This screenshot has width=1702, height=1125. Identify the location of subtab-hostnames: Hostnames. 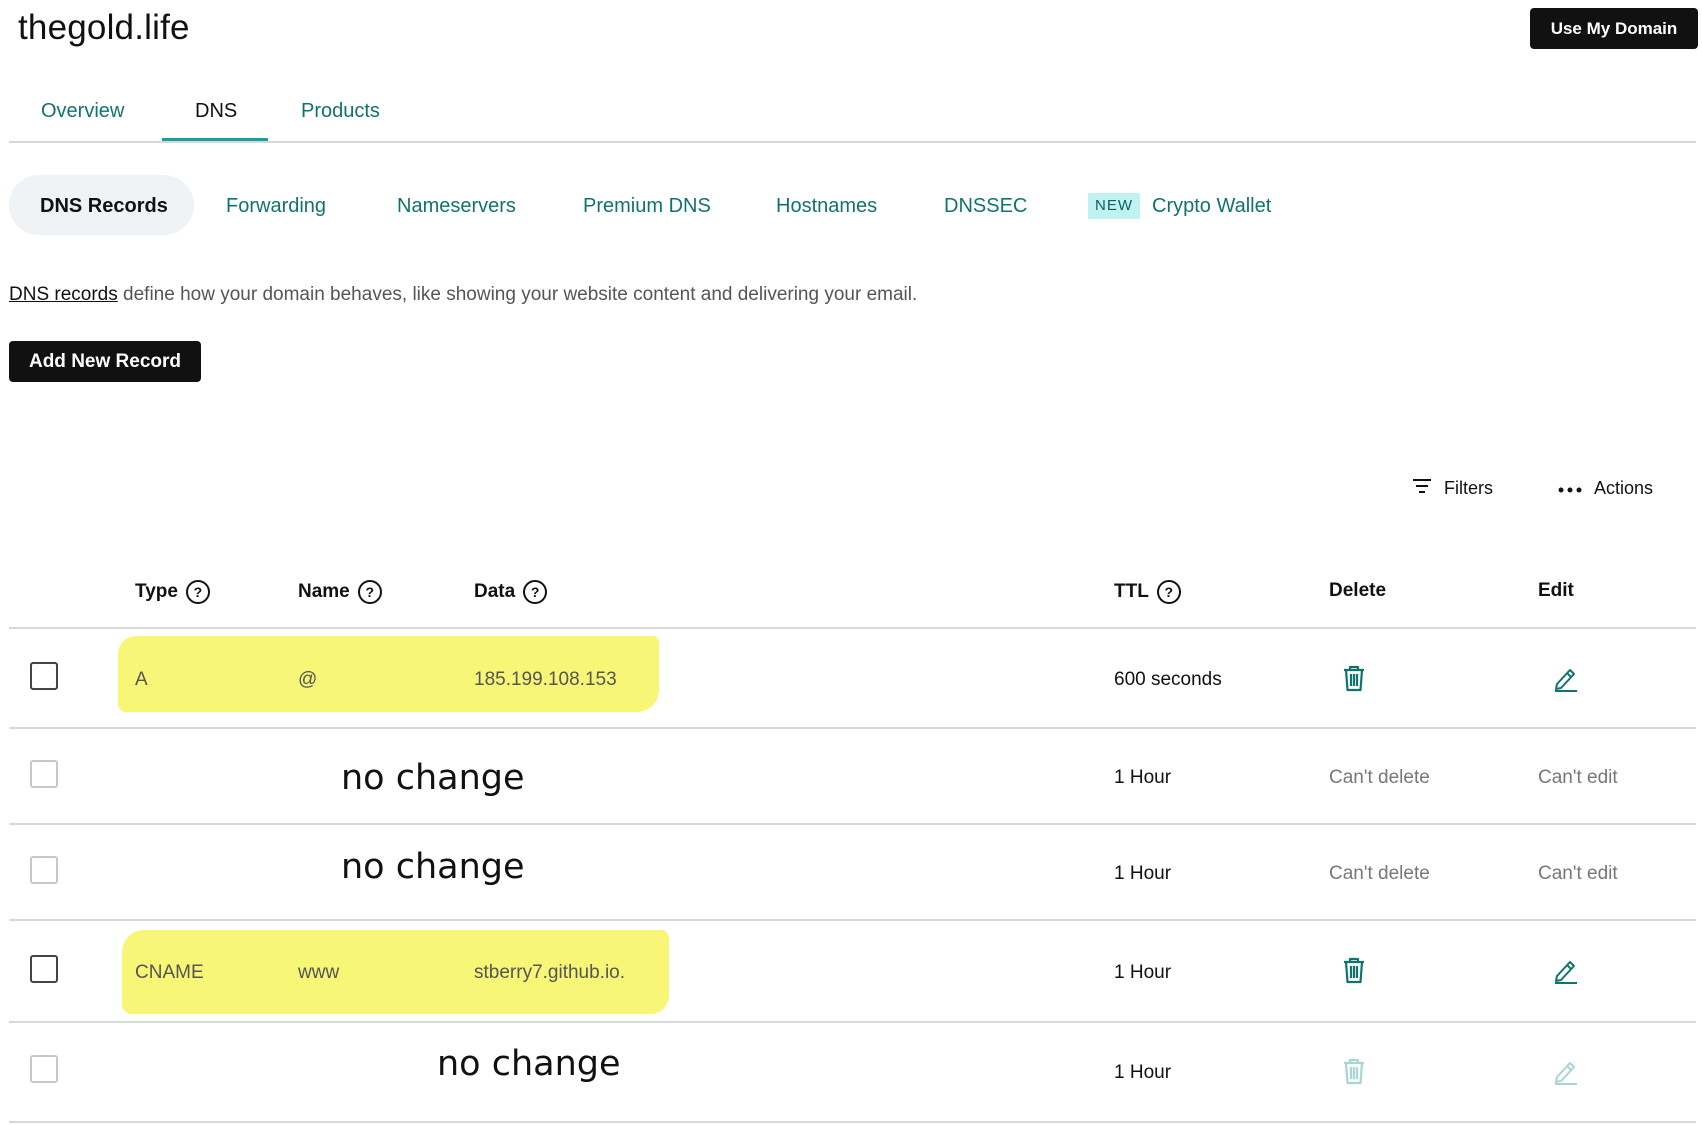
(826, 206).